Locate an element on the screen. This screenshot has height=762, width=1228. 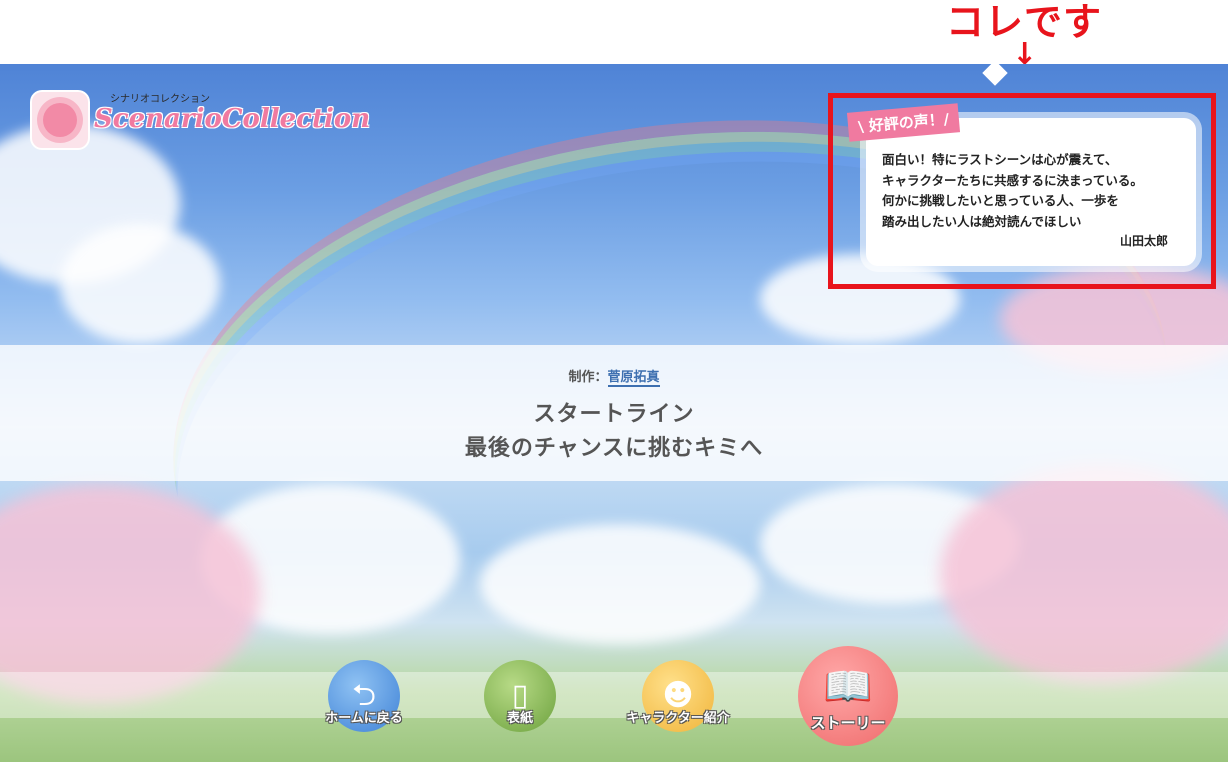
credit-label: 制作： is located at coordinates (588, 377).